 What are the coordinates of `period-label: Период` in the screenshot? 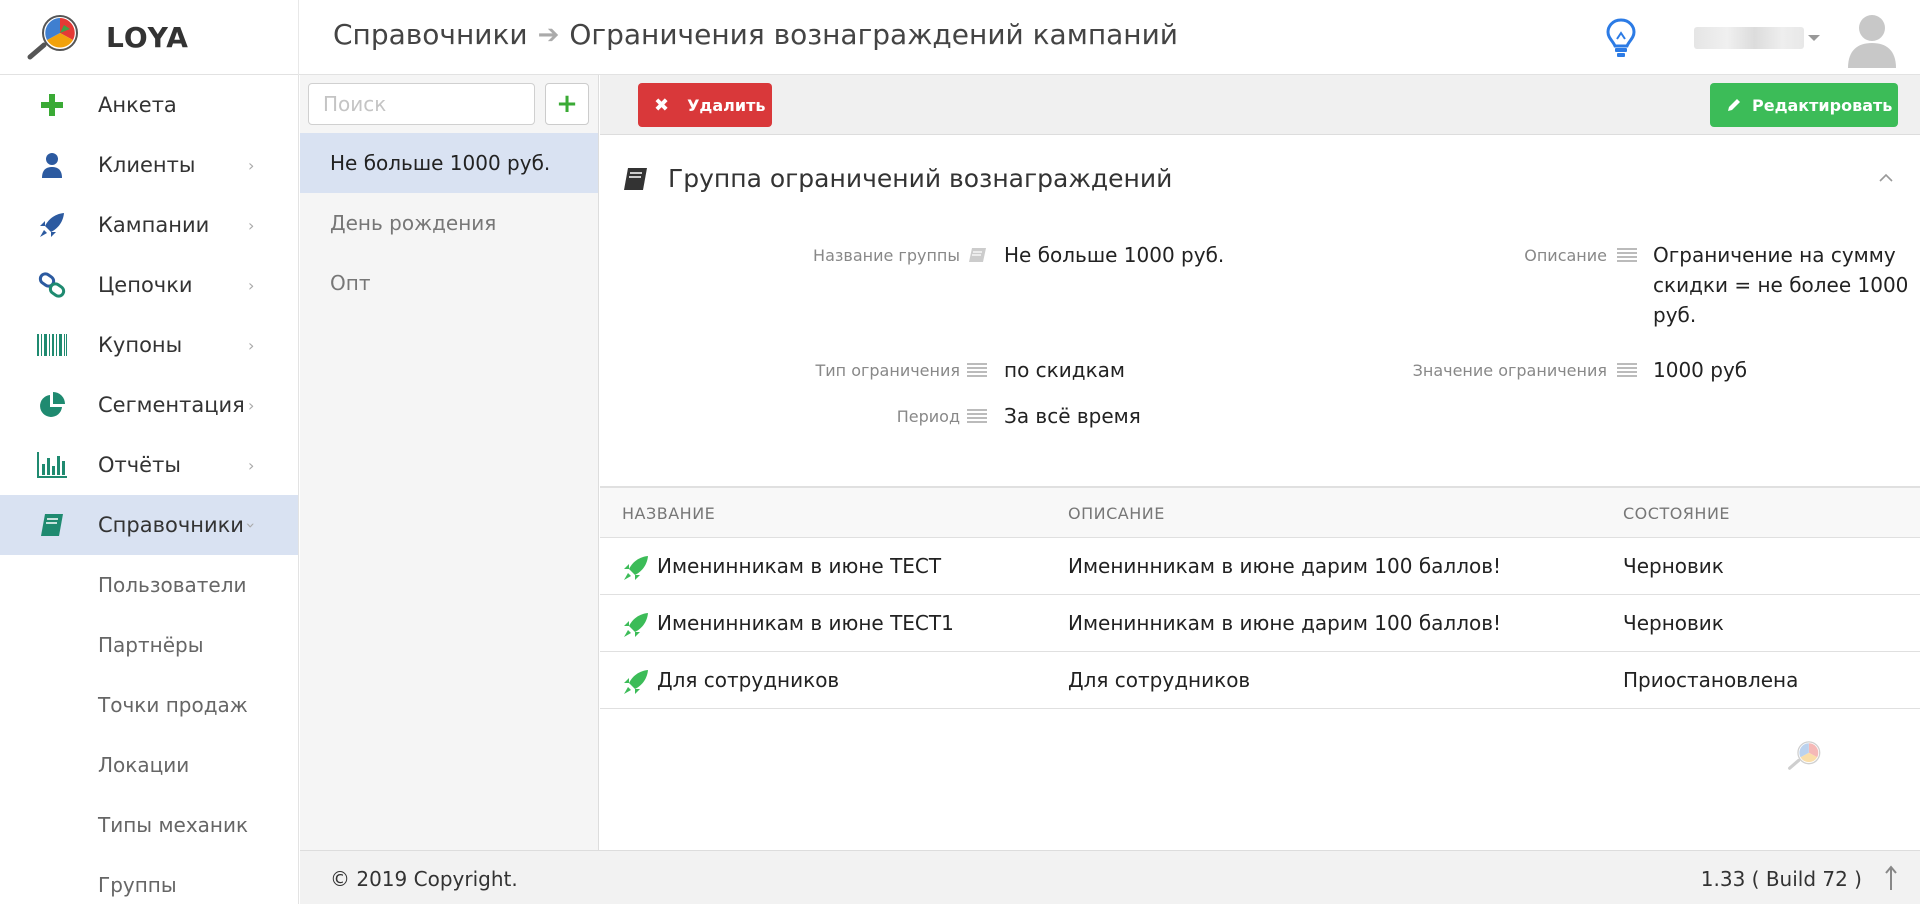 It's located at (928, 416).